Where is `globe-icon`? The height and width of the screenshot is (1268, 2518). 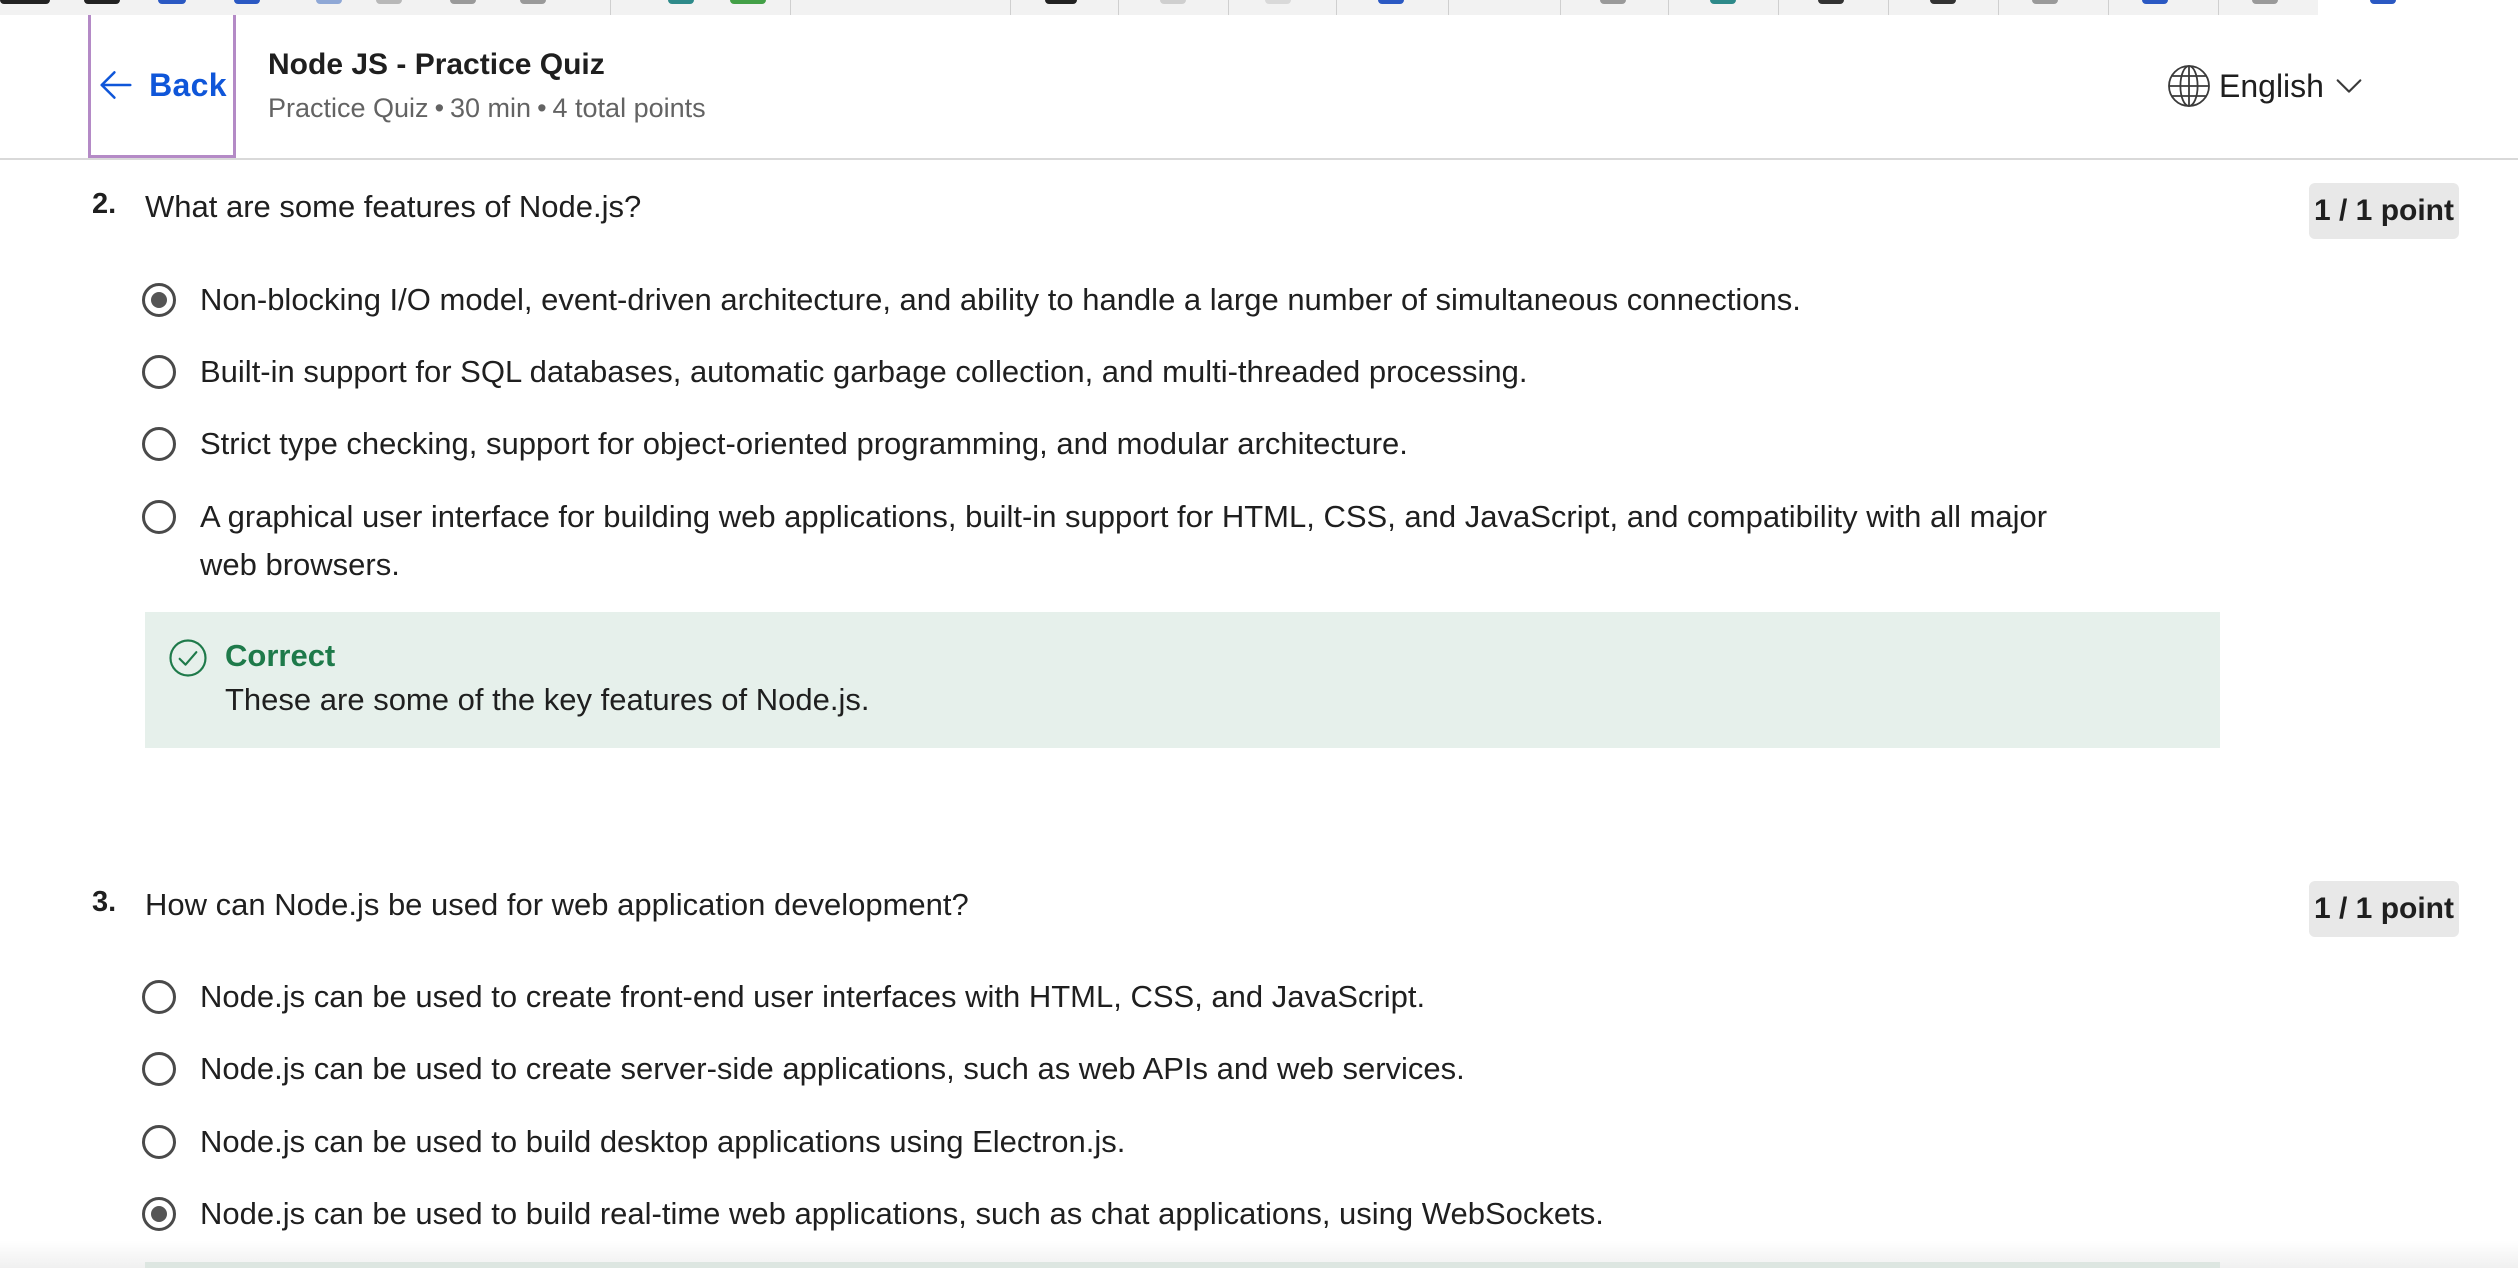
globe-icon is located at coordinates (2189, 86).